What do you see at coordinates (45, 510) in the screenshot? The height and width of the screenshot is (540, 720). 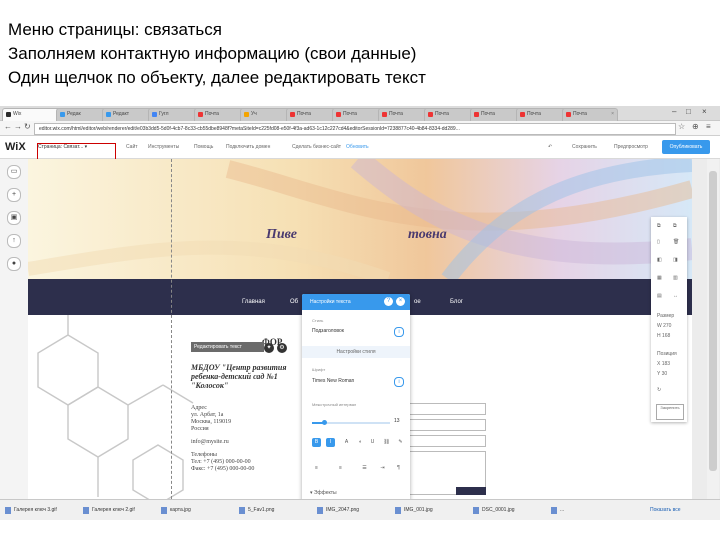 I see `download-item: Галерея ключ 3.gif` at bounding box center [45, 510].